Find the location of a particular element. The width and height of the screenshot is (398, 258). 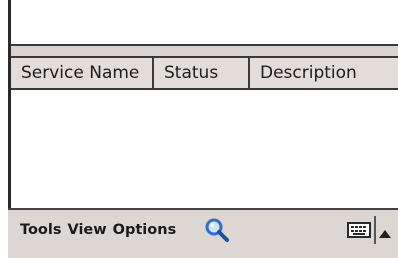

column-header-label: Service Name is located at coordinates (80, 73).